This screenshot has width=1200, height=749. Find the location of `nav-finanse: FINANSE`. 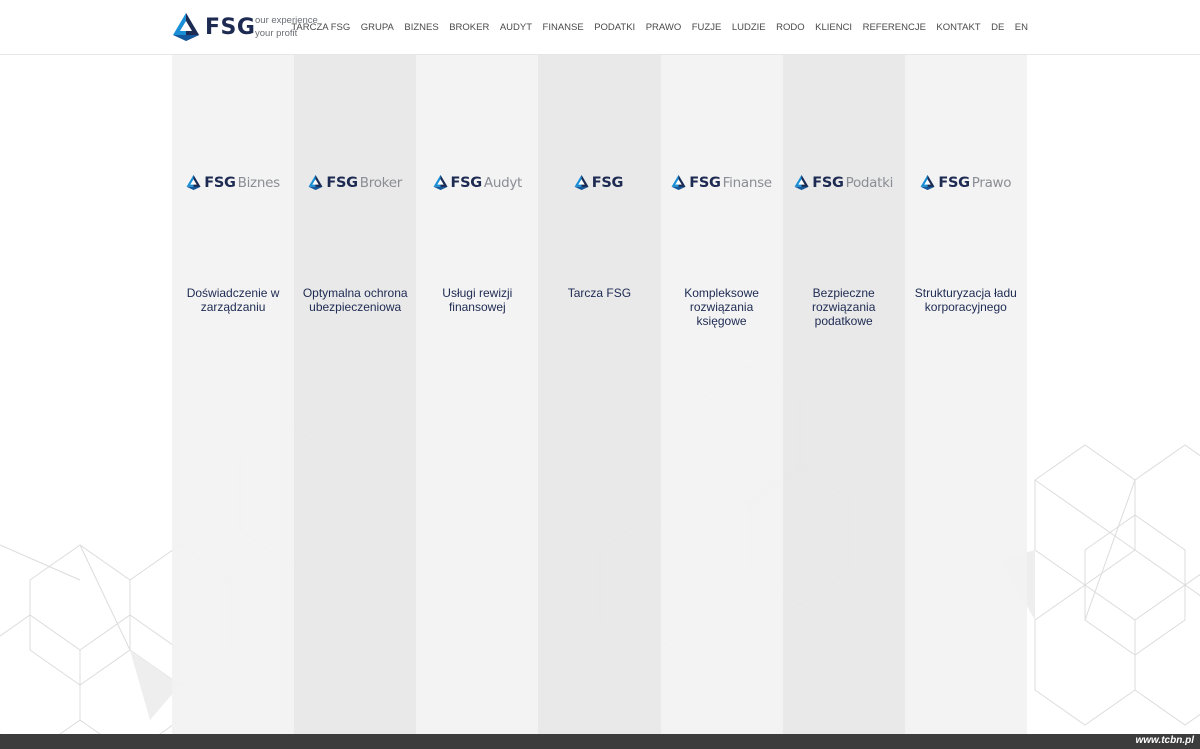

nav-finanse: FINANSE is located at coordinates (563, 27).